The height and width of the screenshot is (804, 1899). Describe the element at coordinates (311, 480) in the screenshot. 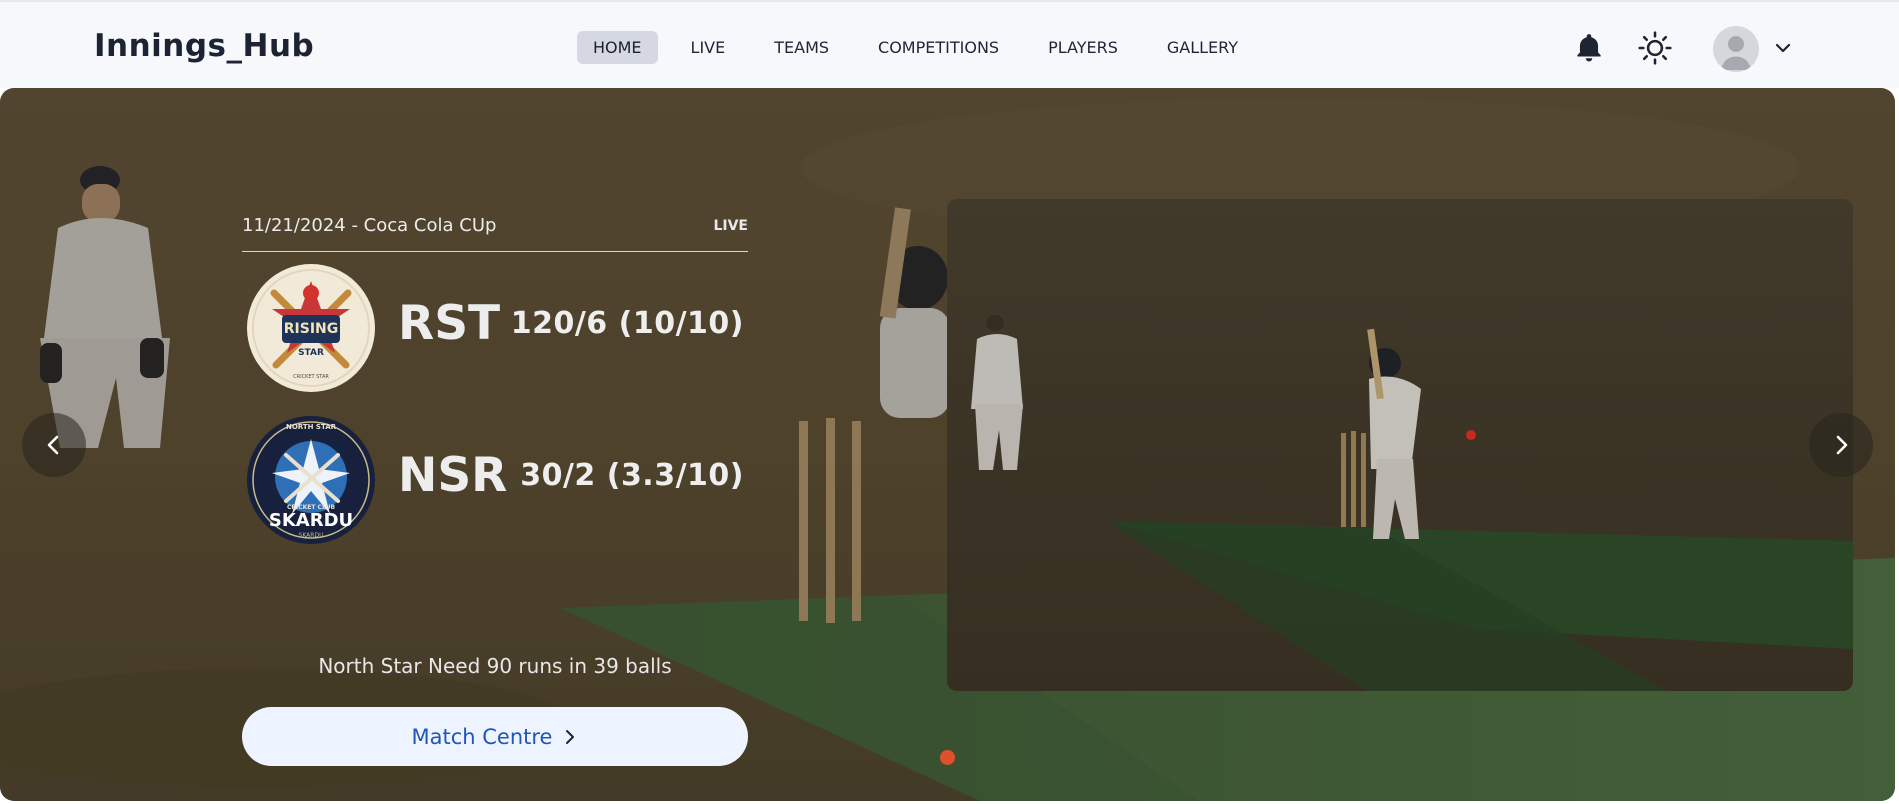

I see `north-star-logo: NORTH STAR CRICKET CLUB SKARDU SKARDU` at that location.